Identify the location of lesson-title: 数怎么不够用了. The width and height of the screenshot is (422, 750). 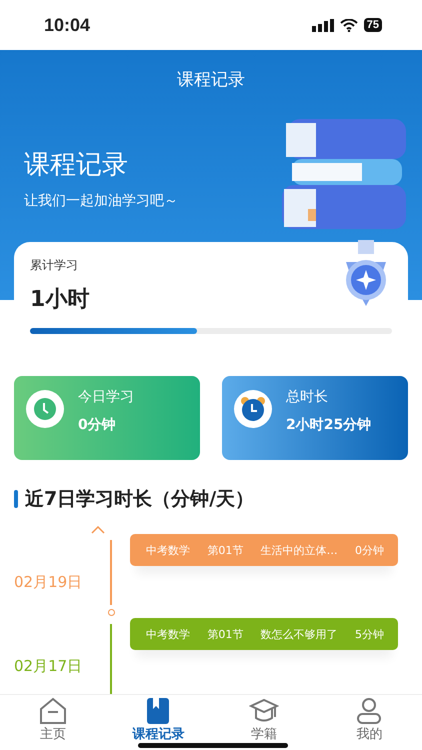
(299, 634).